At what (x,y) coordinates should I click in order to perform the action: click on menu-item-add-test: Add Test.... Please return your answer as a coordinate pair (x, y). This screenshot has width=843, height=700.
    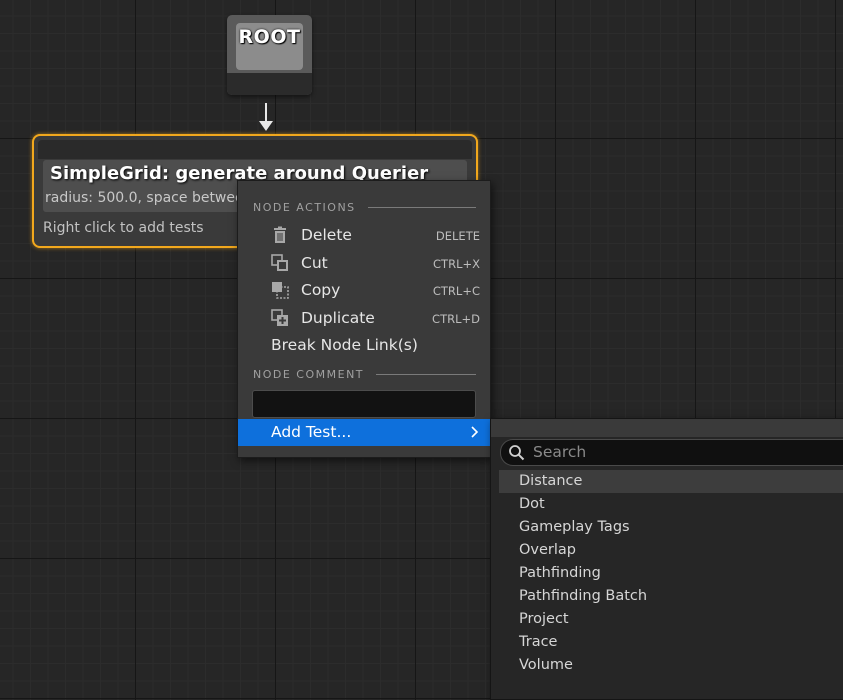
    Looking at the image, I should click on (364, 432).